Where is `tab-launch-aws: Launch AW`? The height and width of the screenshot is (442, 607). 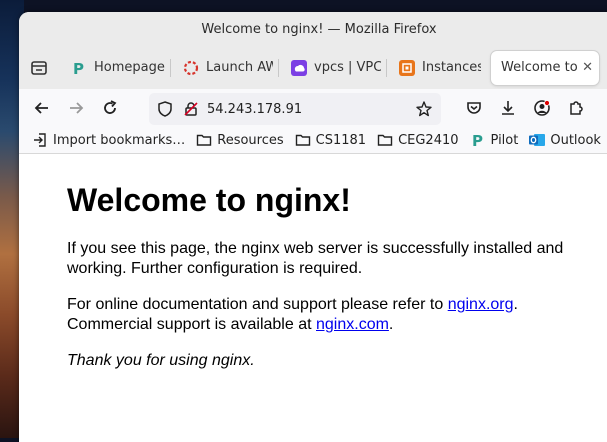
tab-launch-aws: Launch AW is located at coordinates (226, 68).